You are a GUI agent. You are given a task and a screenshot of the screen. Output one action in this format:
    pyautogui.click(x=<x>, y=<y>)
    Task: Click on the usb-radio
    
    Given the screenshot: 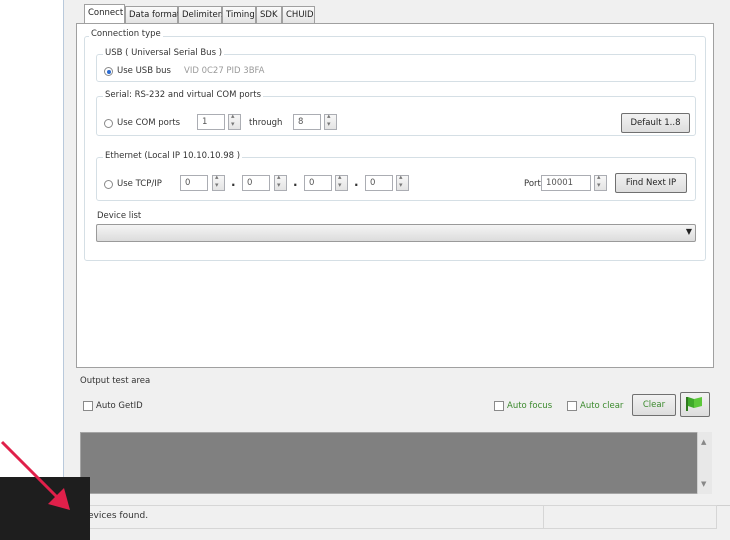 What is the action you would take?
    pyautogui.click(x=108, y=71)
    